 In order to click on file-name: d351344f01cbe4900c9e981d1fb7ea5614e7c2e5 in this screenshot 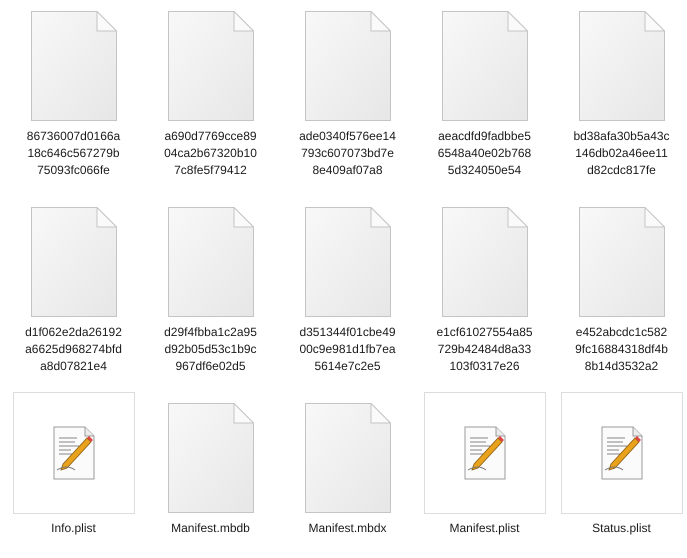, I will do `click(347, 349)`.